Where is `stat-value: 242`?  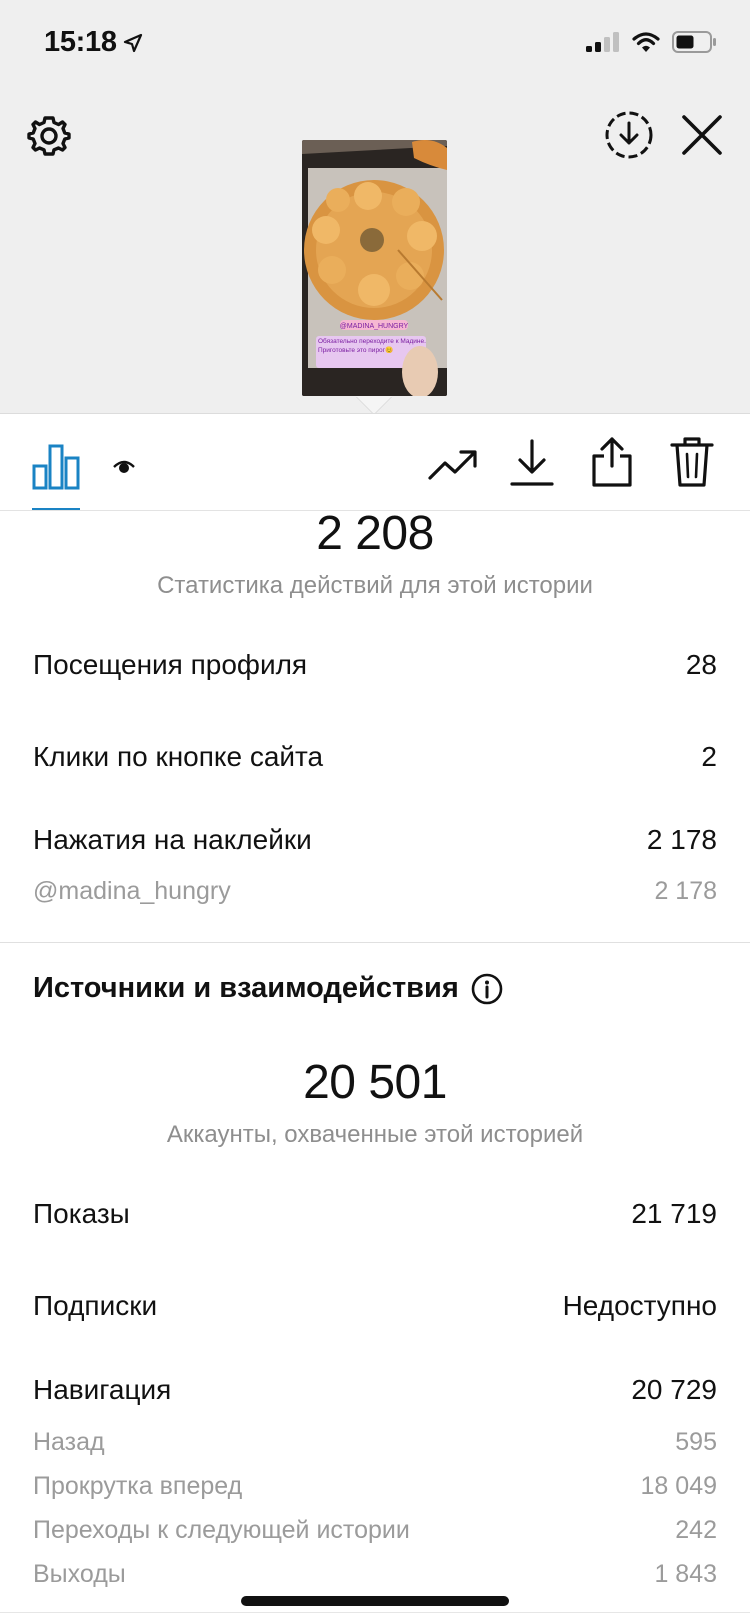
stat-value: 242 is located at coordinates (696, 1530).